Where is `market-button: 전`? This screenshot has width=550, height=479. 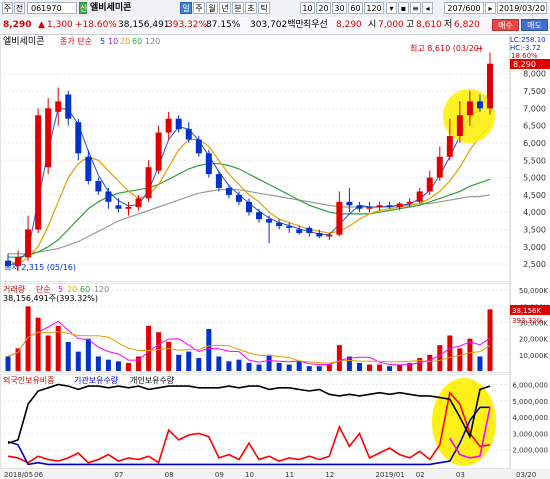
market-button: 전 is located at coordinates (19, 8).